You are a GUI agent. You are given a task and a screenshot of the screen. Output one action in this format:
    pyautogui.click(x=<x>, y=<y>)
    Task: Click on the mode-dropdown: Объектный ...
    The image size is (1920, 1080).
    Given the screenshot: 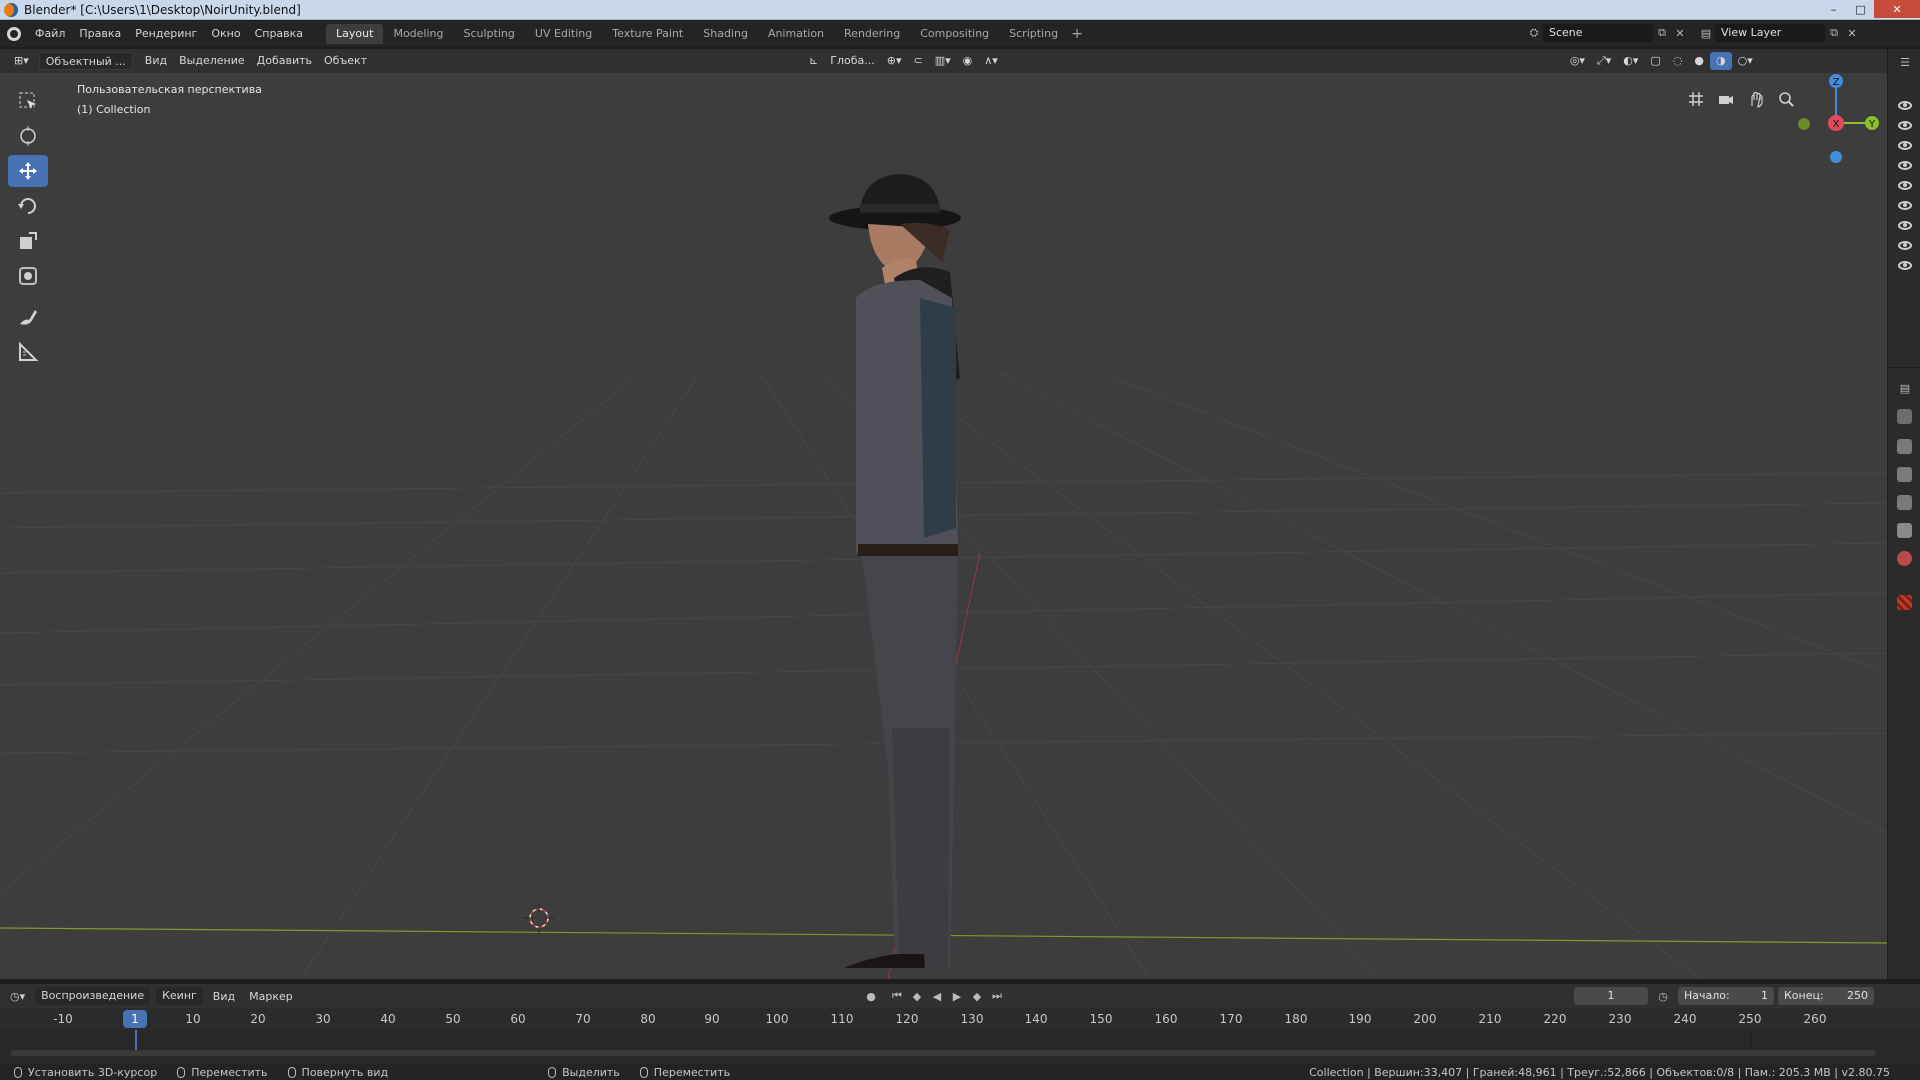 What is the action you would take?
    pyautogui.click(x=85, y=61)
    